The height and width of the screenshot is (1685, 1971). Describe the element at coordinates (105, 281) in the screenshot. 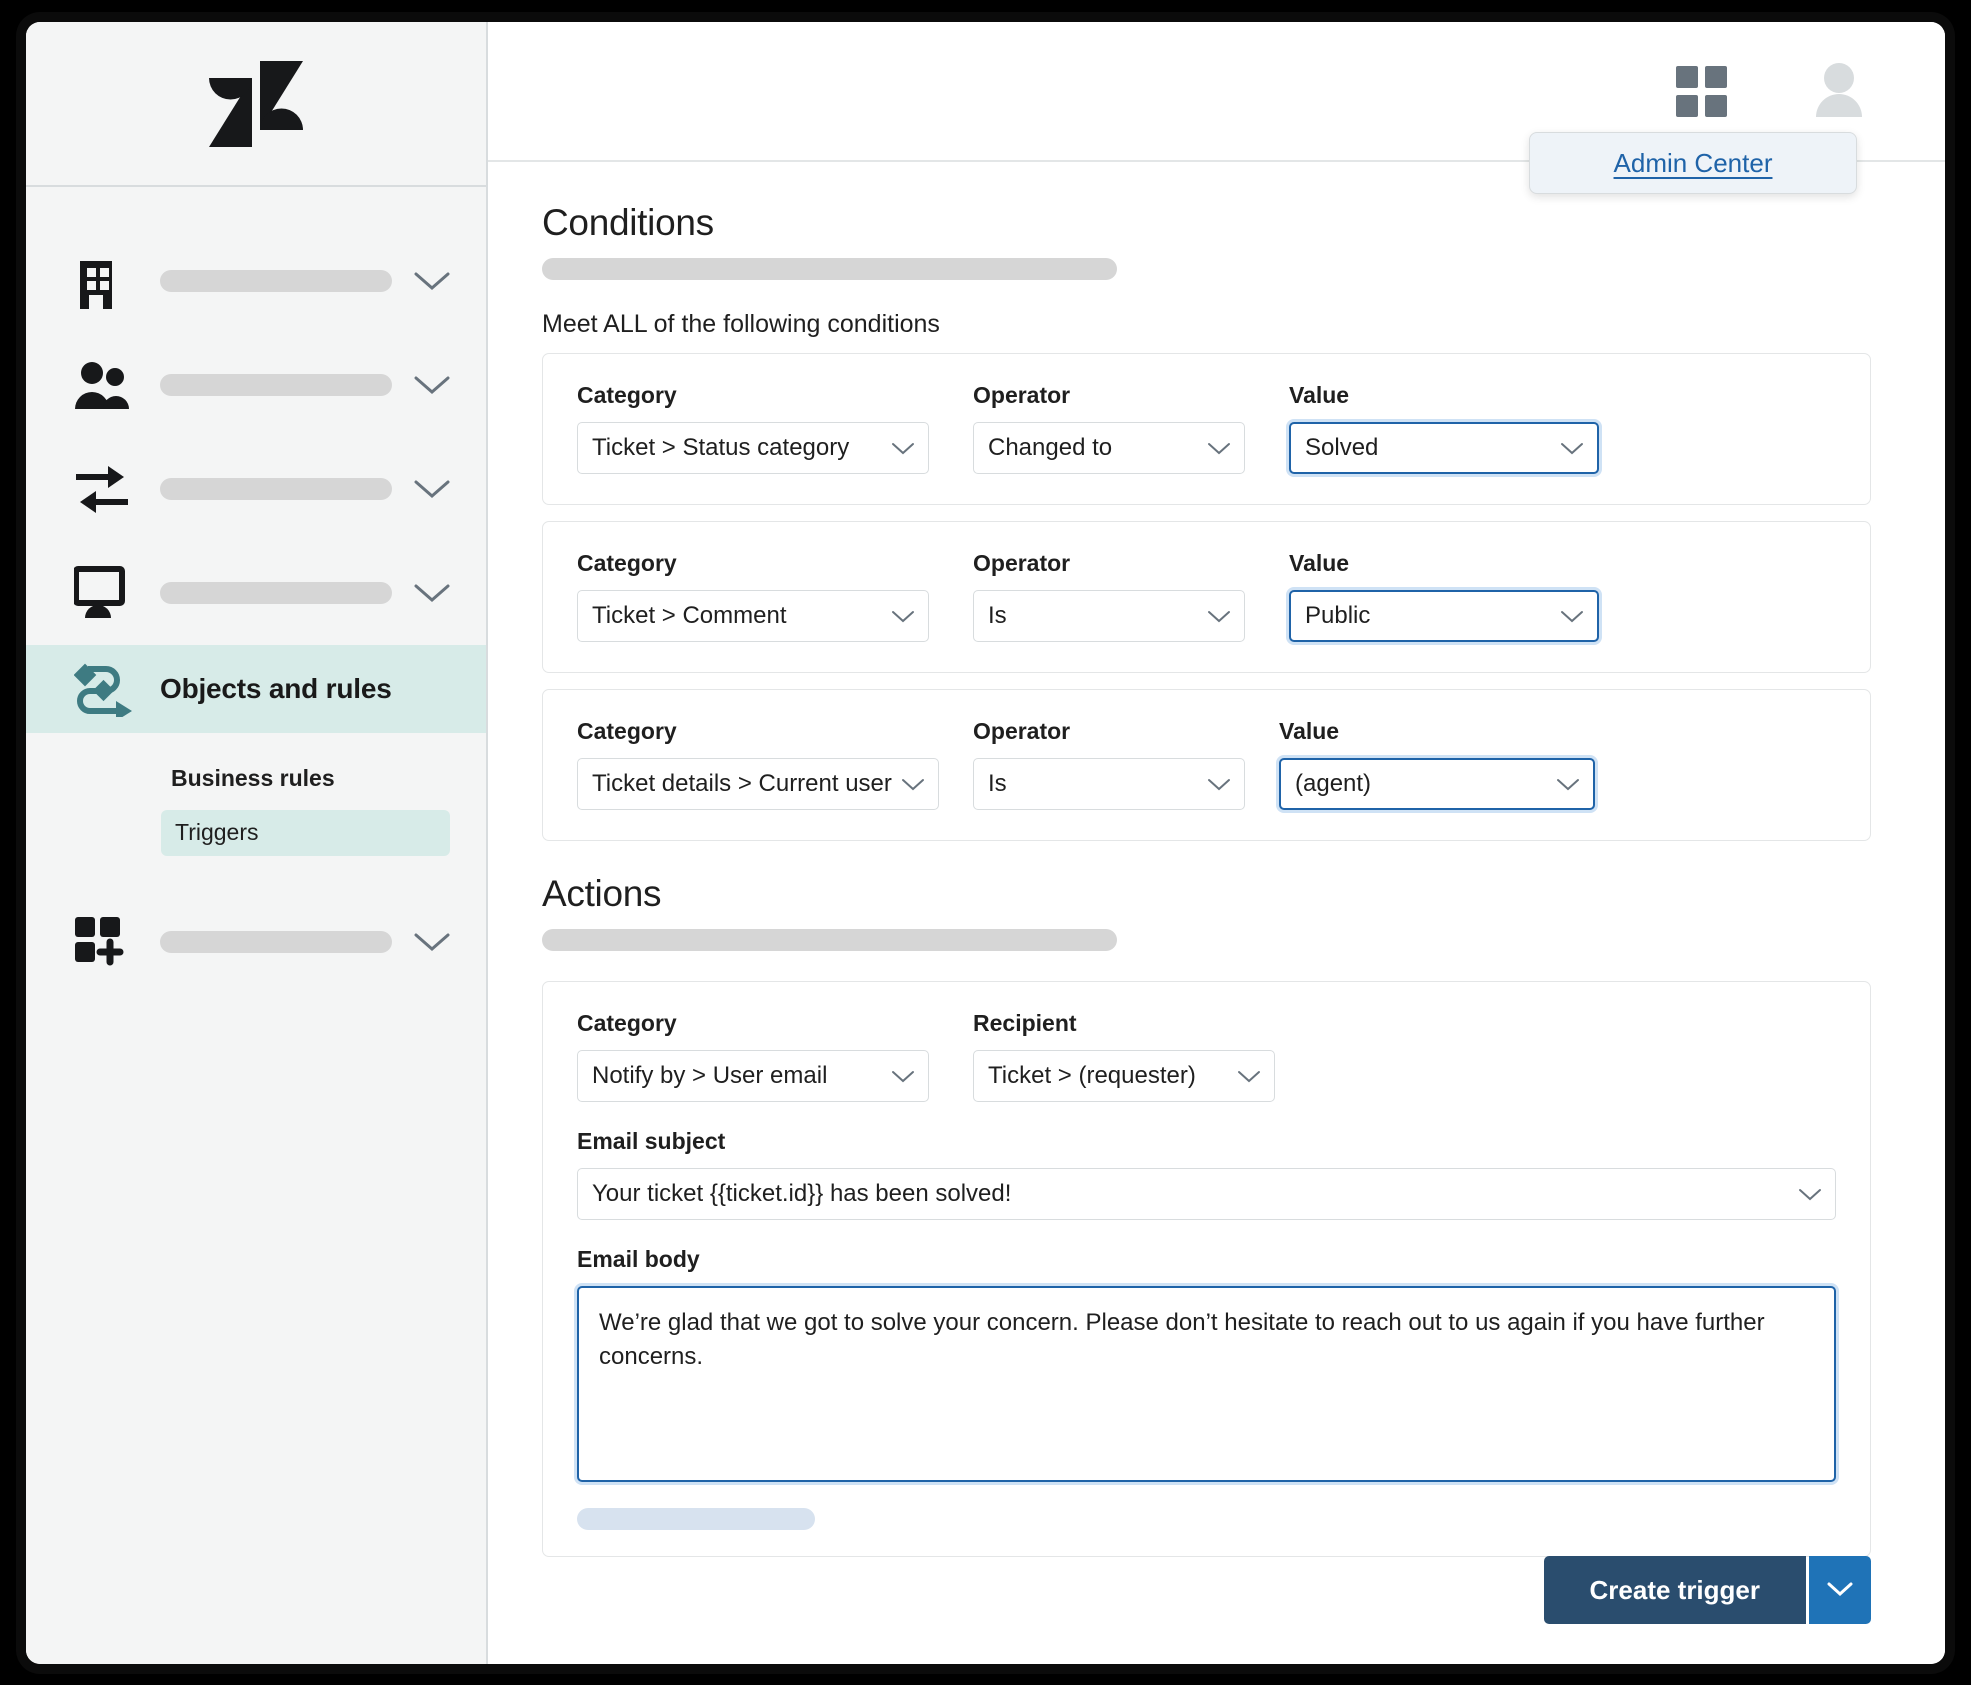

I see `building-icon` at that location.